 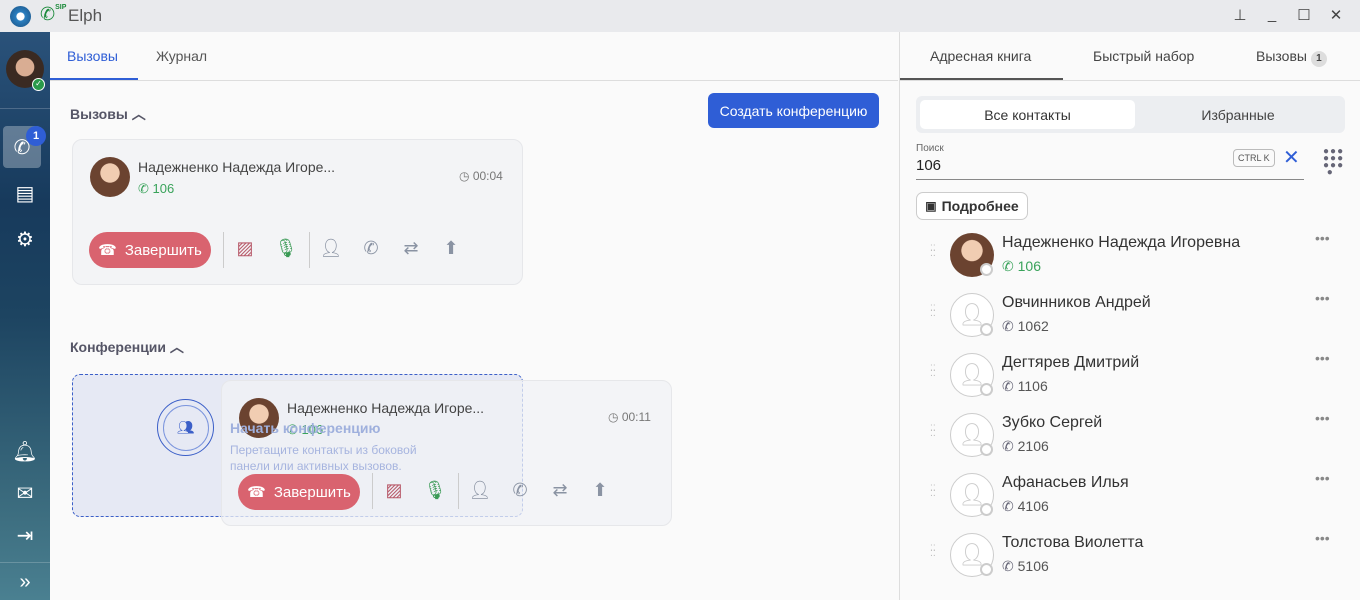 I want to click on contact-number: 106, so click(x=1029, y=266).